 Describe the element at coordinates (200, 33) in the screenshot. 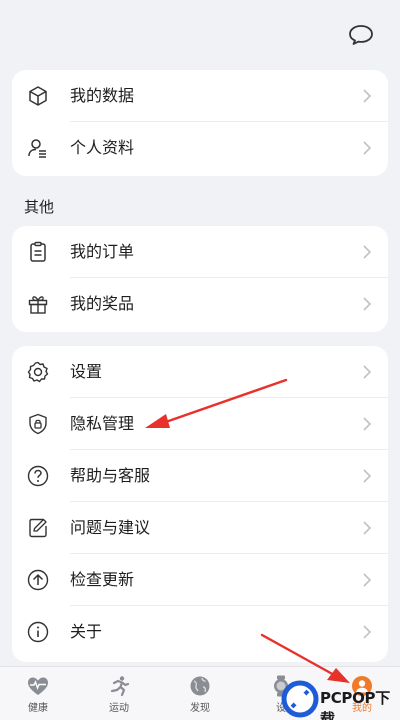

I see `top-bar` at that location.